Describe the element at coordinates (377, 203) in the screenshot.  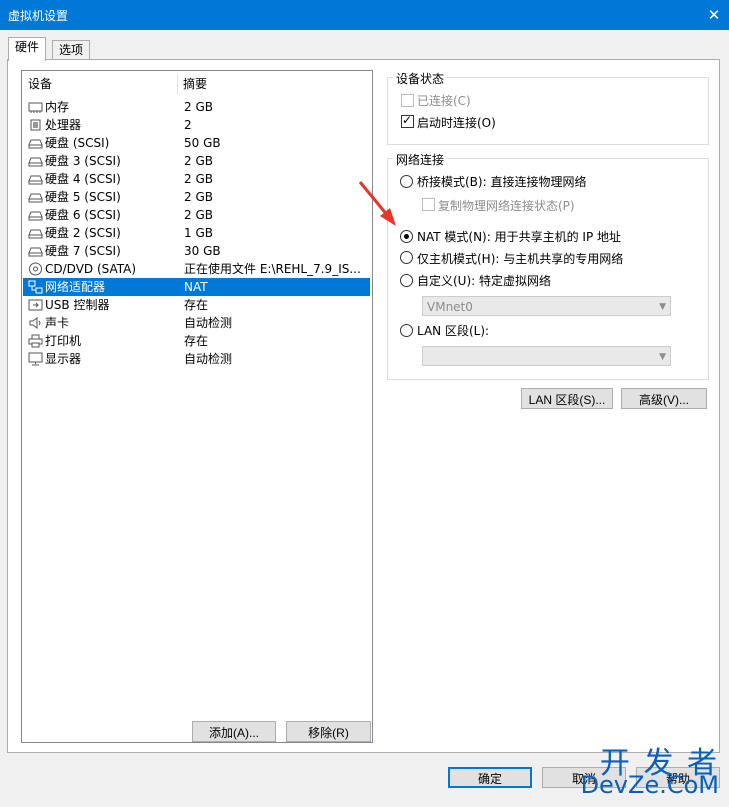
I see `red-arrow-icon` at that location.